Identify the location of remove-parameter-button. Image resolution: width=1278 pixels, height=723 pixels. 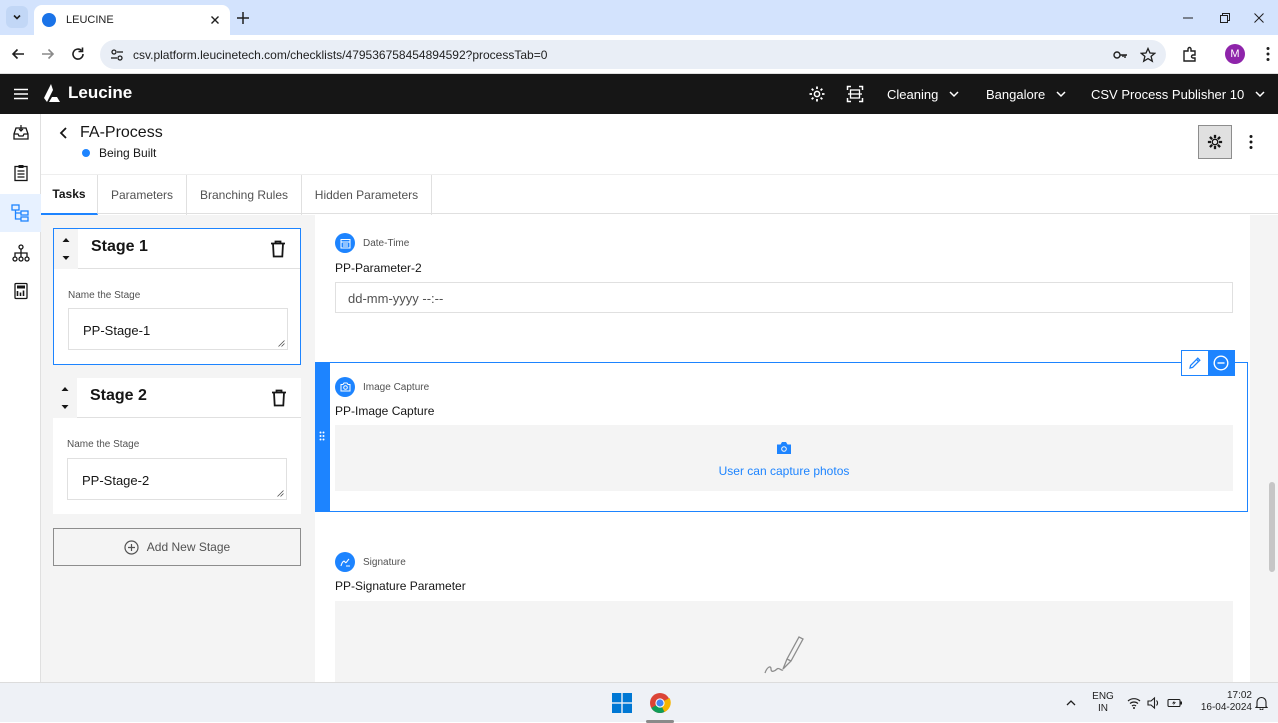
(1221, 363).